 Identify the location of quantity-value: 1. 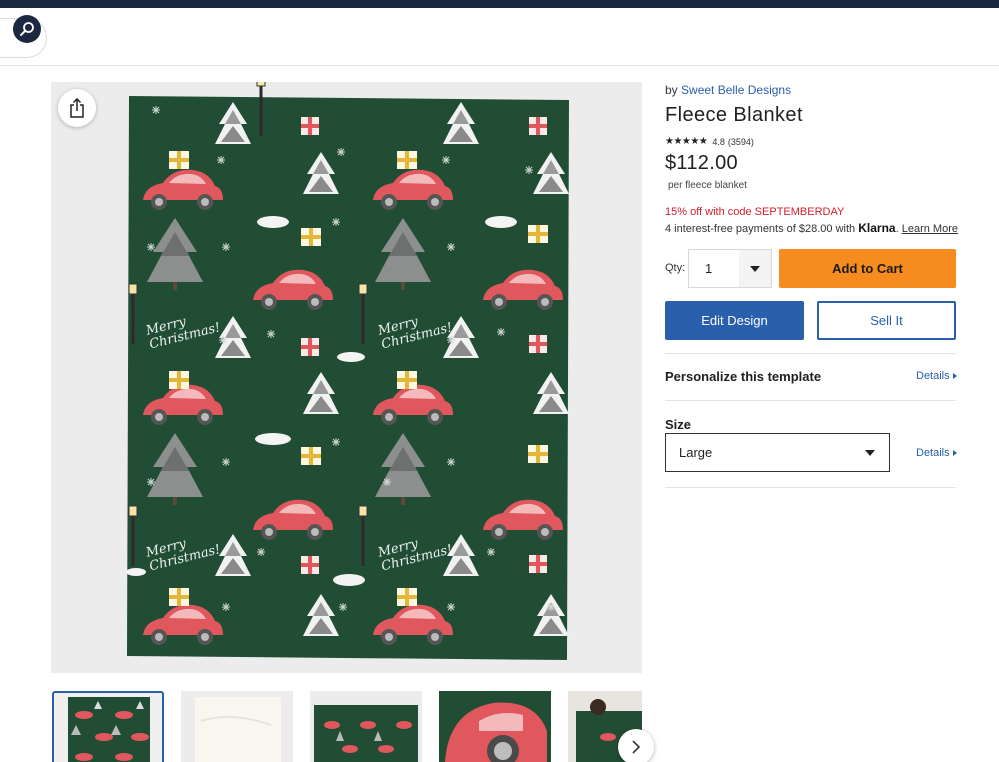
(709, 268).